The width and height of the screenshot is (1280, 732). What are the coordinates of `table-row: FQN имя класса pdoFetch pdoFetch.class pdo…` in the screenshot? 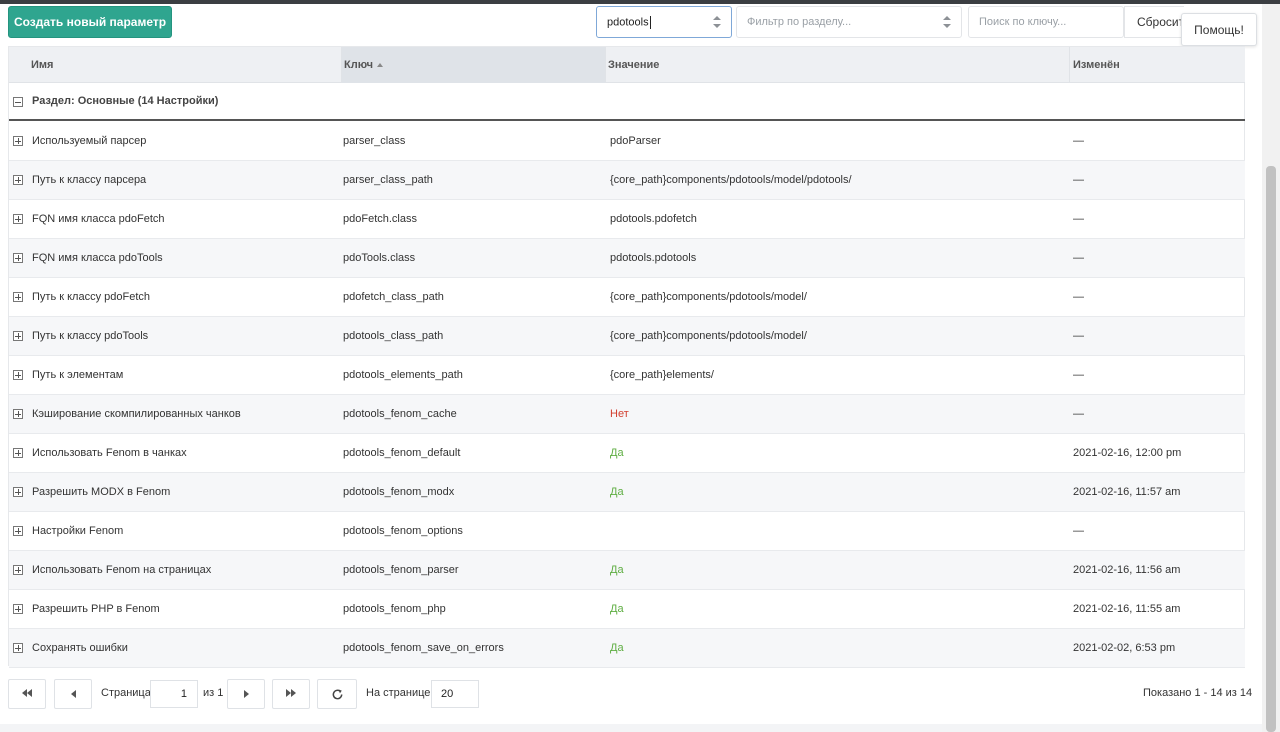 It's located at (627, 219).